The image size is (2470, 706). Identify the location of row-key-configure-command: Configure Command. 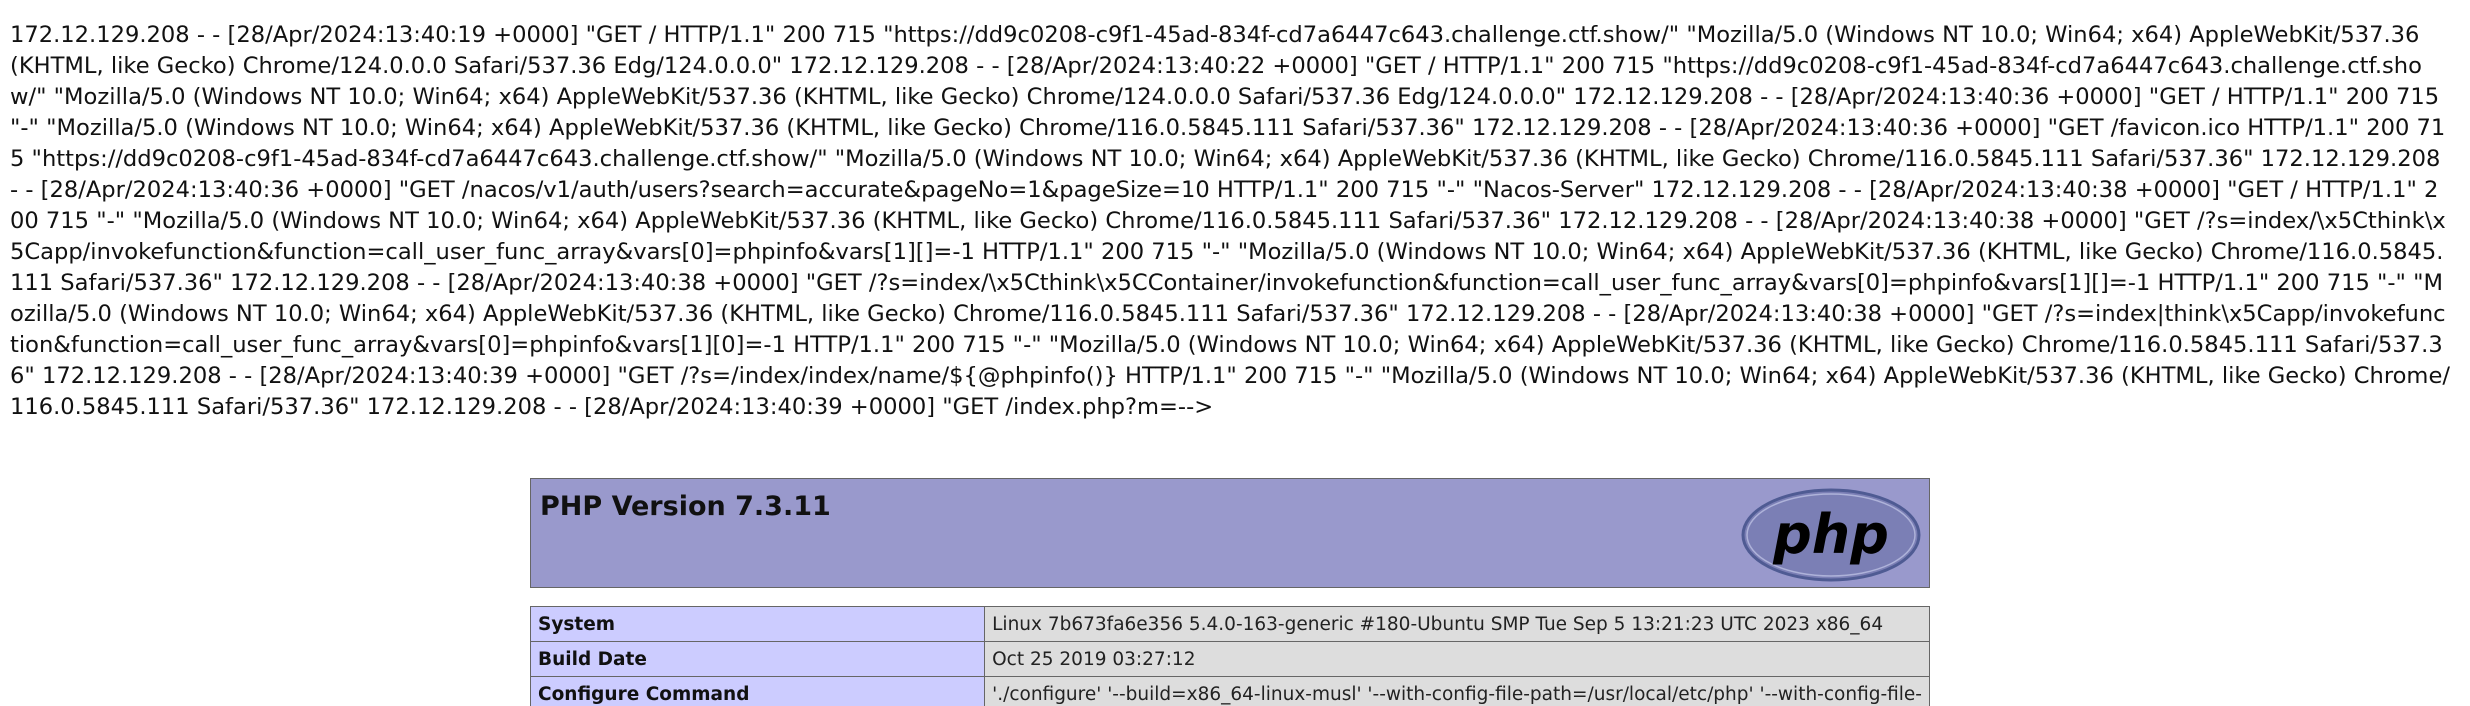
(757, 691).